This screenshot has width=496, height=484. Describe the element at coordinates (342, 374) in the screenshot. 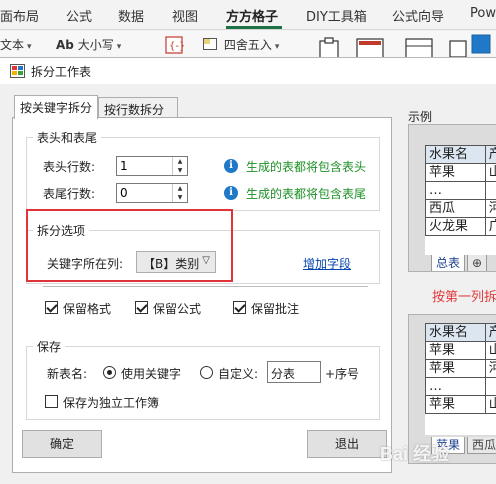

I see `sequence-suffix: +序号` at that location.